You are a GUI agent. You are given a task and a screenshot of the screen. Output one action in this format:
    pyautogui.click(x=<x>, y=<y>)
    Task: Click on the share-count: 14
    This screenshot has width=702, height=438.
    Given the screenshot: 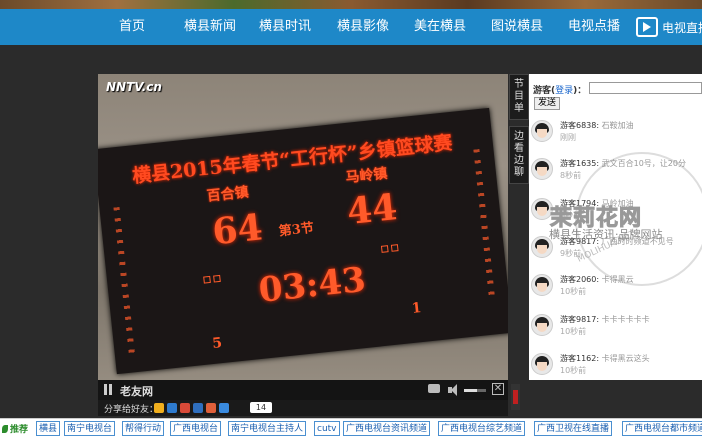 What is the action you would take?
    pyautogui.click(x=261, y=407)
    